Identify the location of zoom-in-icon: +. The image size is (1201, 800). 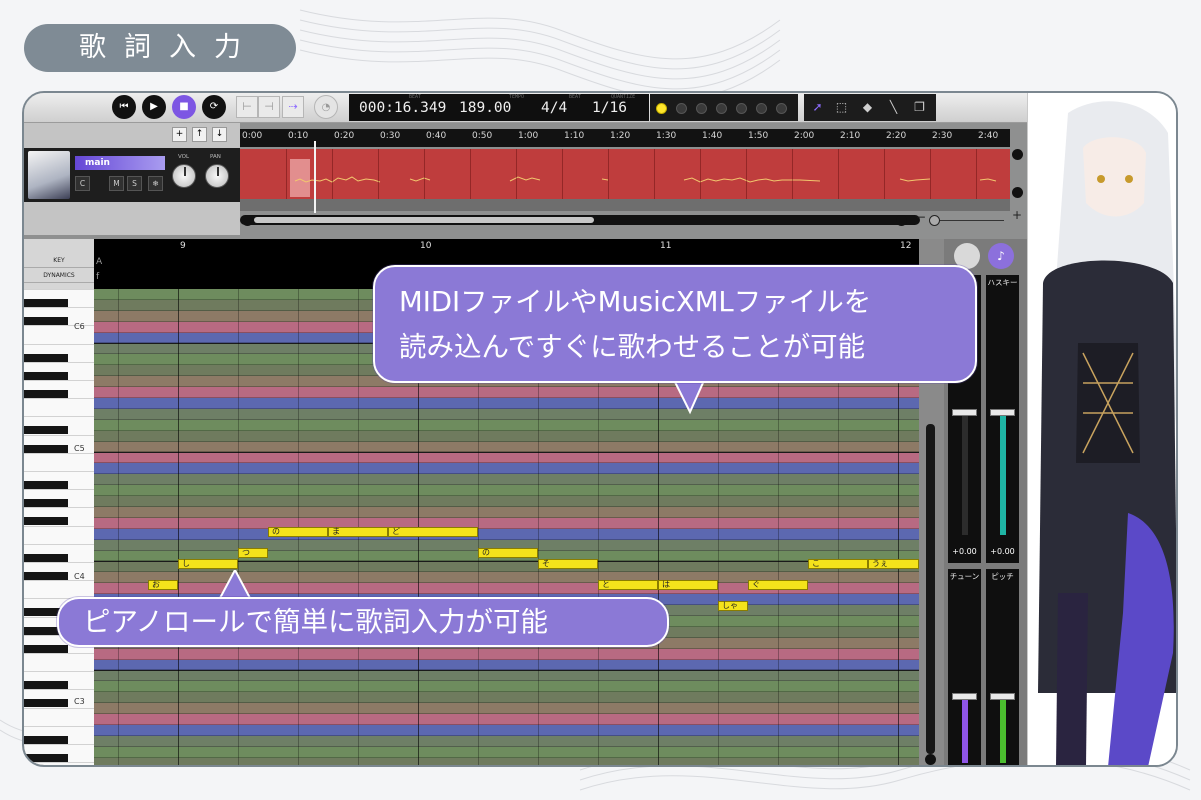
(1017, 215).